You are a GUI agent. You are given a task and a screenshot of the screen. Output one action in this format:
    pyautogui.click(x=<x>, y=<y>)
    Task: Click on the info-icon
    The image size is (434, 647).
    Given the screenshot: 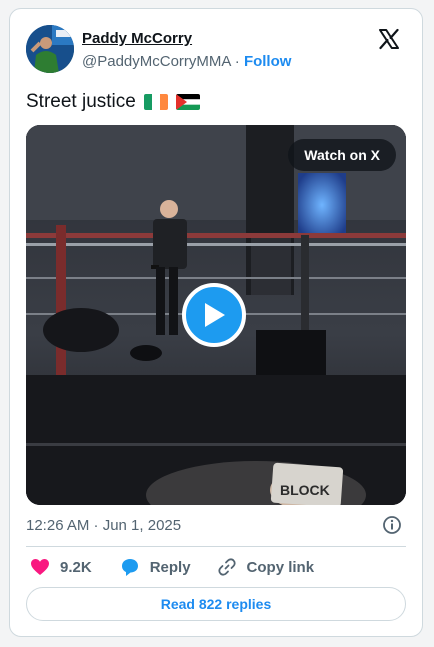 What is the action you would take?
    pyautogui.click(x=392, y=525)
    